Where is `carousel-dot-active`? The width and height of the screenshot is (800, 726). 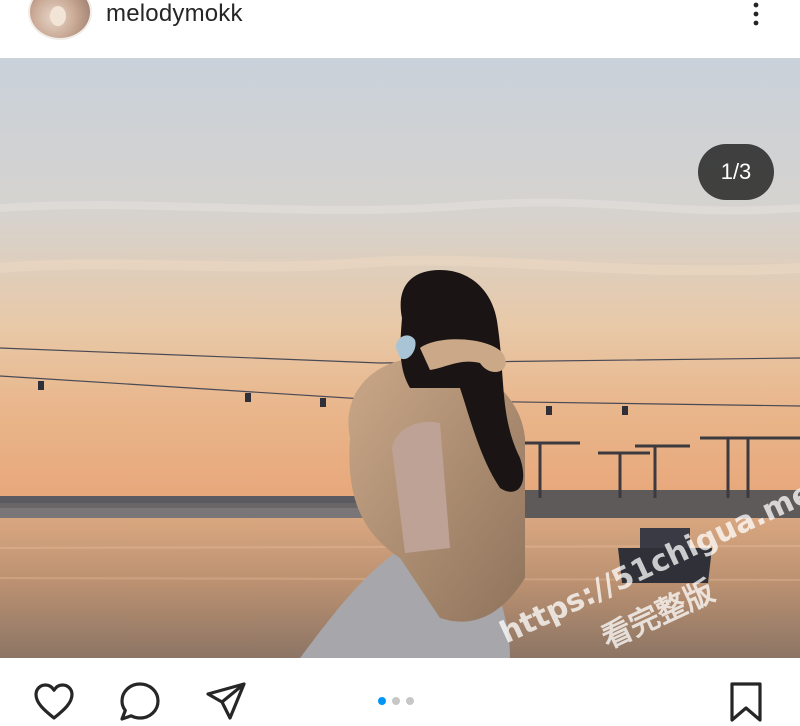 carousel-dot-active is located at coordinates (382, 701).